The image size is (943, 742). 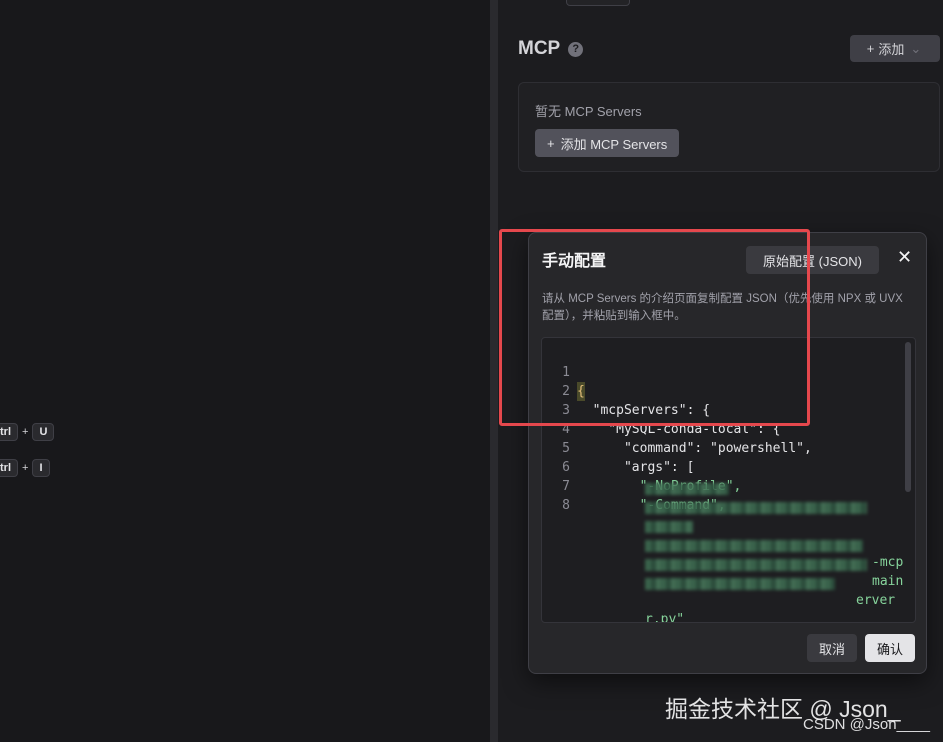 I want to click on code-line: -mcp, so click(x=722, y=552).